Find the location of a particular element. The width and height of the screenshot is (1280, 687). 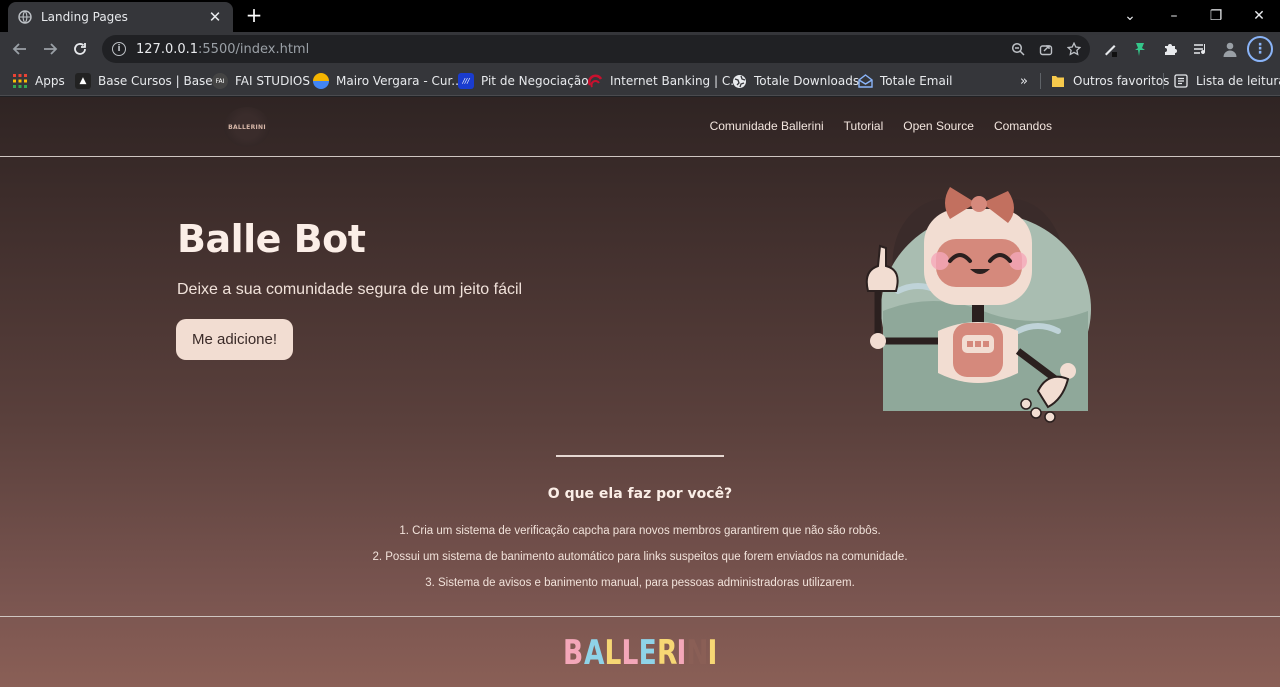

robot-illustration is located at coordinates (978, 305).